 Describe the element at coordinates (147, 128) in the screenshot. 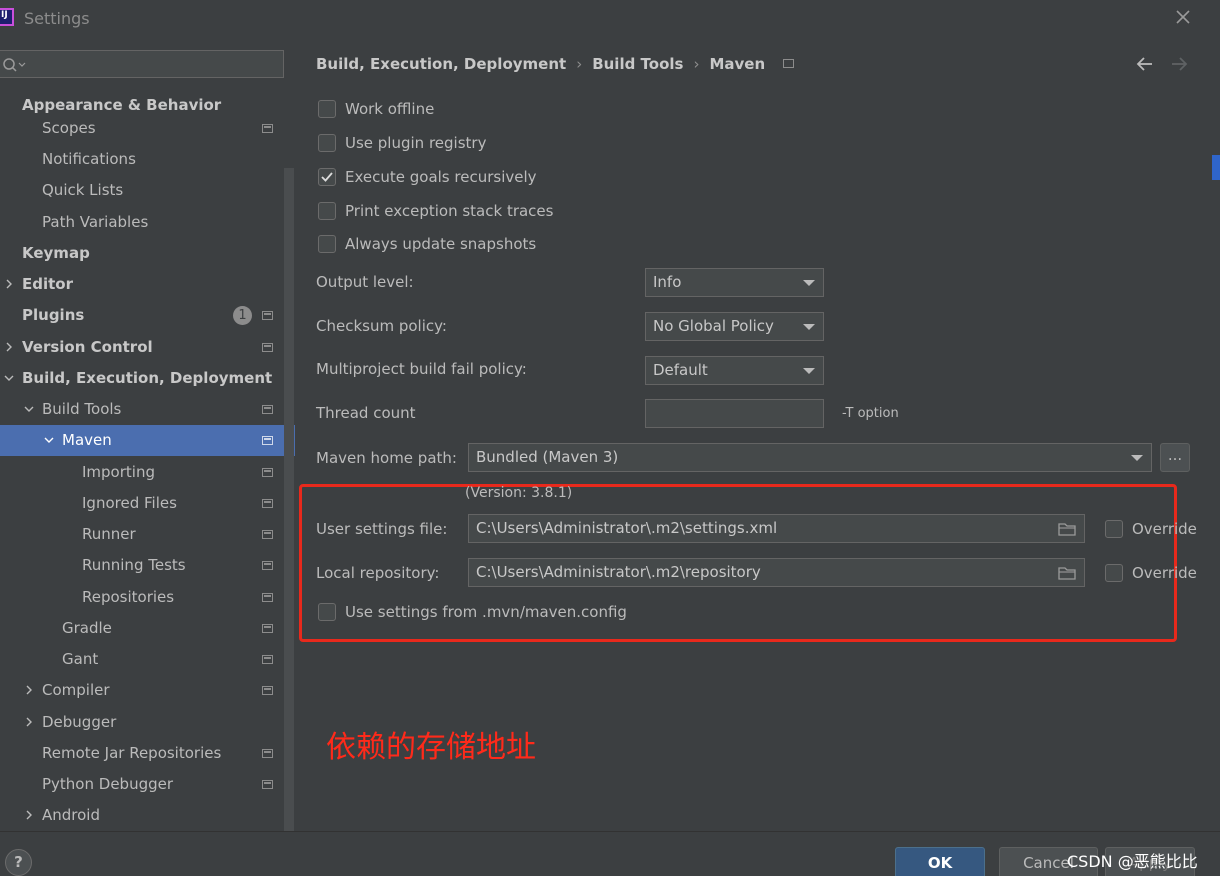

I see `tree-item-scopes: Scopes` at that location.